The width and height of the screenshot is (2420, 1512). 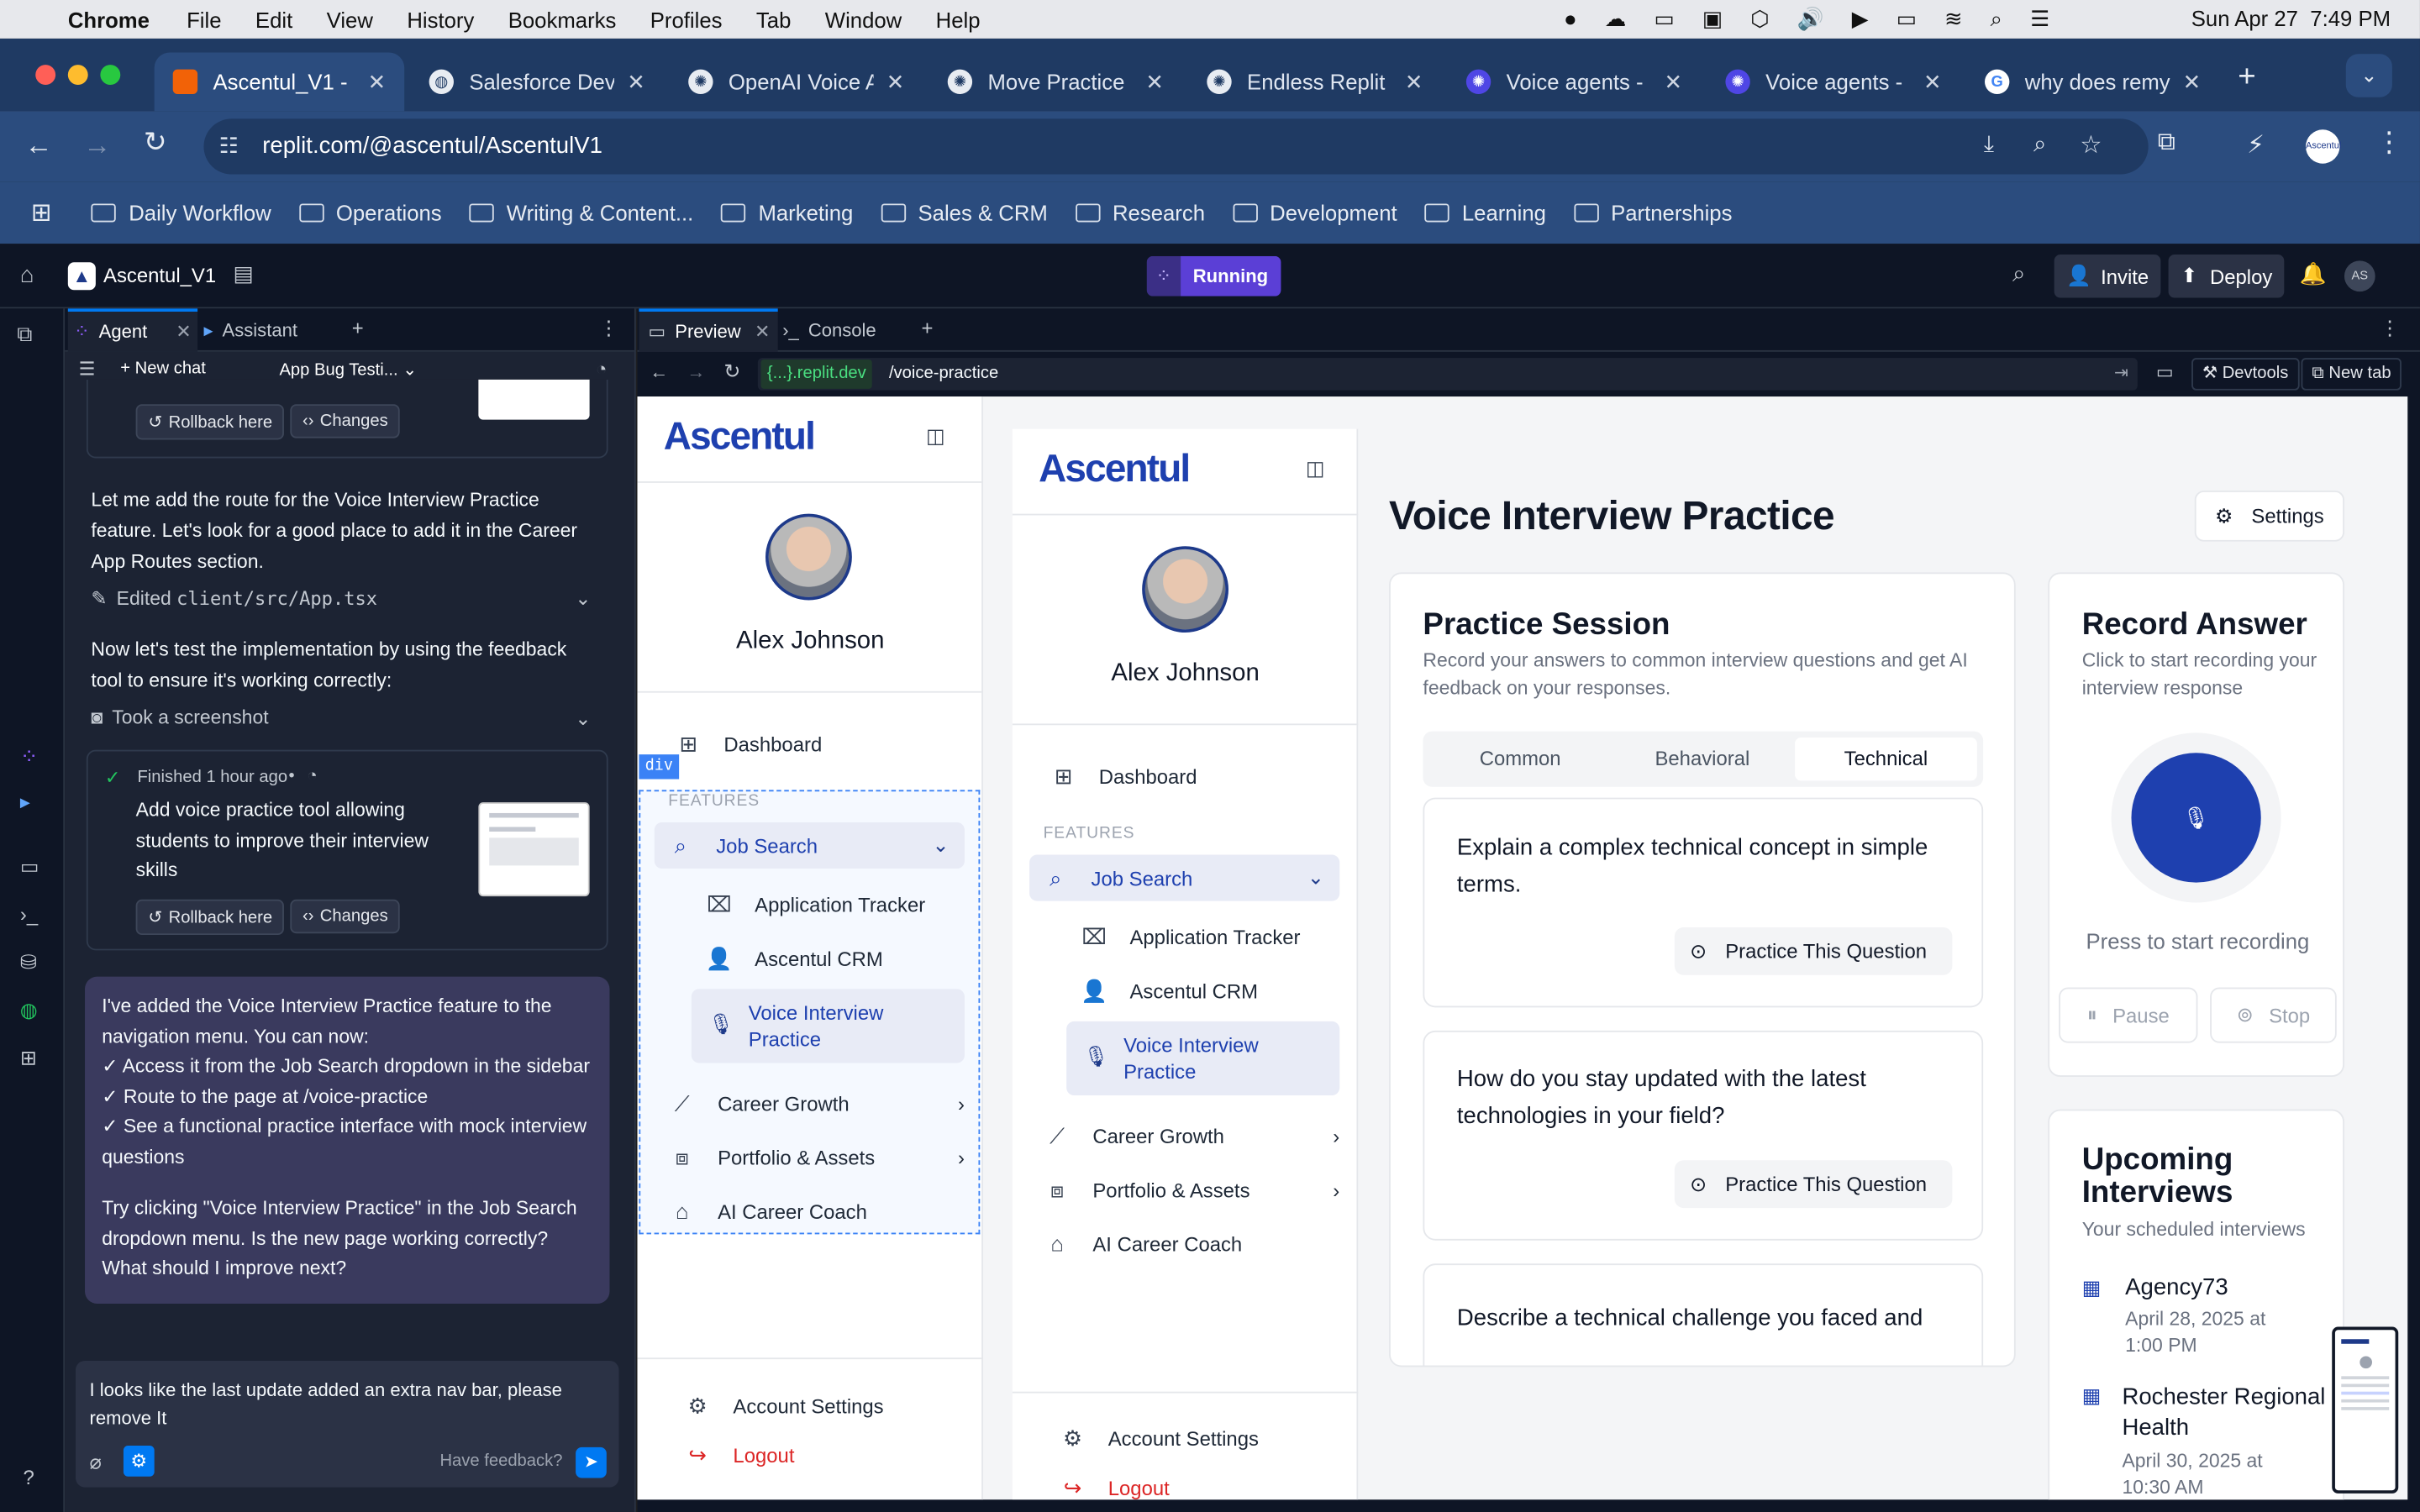 I want to click on browser-tab: ✺ Endless Replit ✕, so click(x=1315, y=81).